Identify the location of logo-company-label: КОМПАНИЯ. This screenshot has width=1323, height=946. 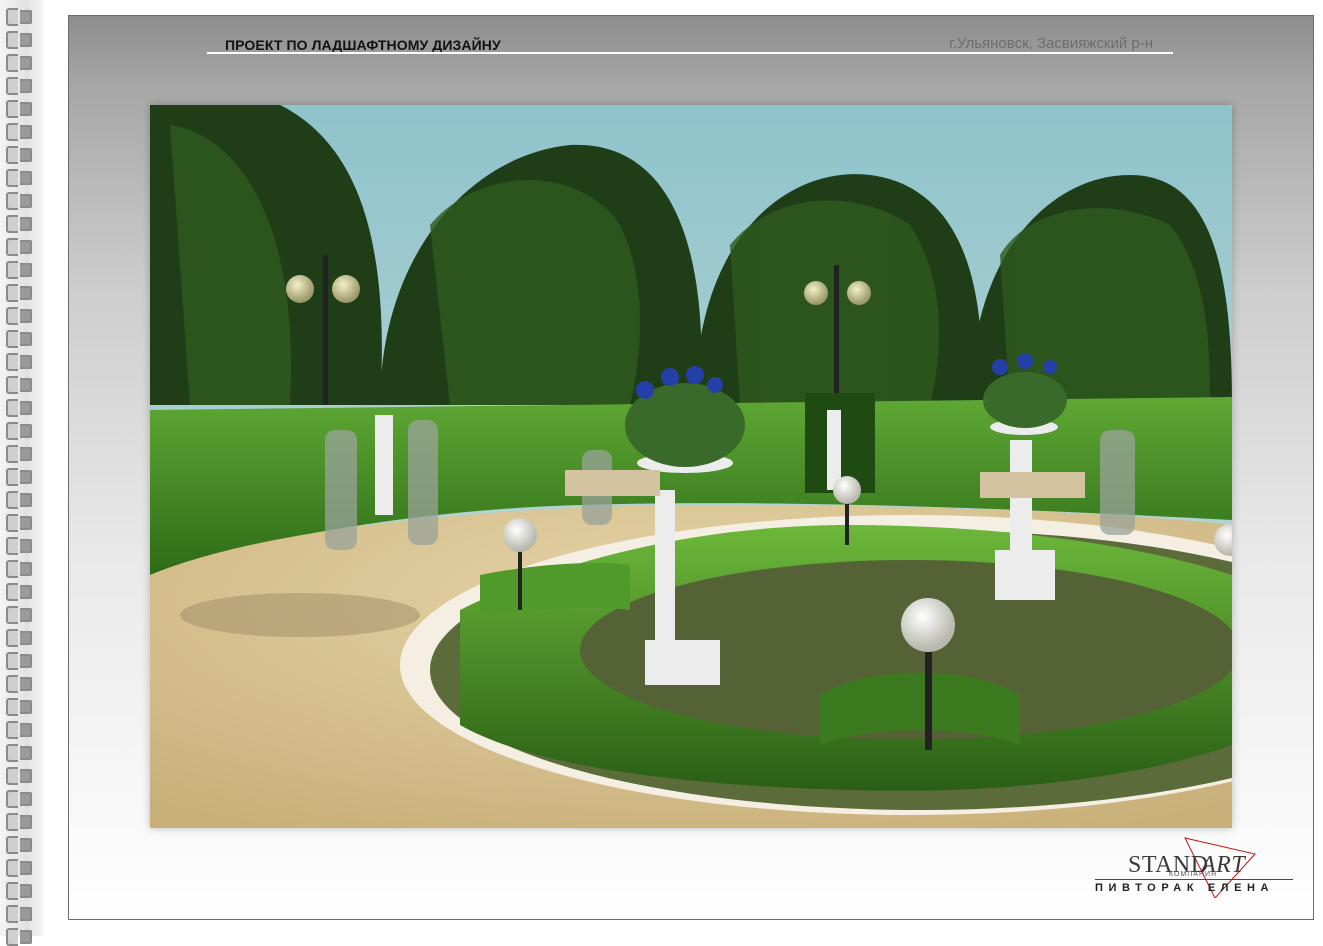
(1193, 874).